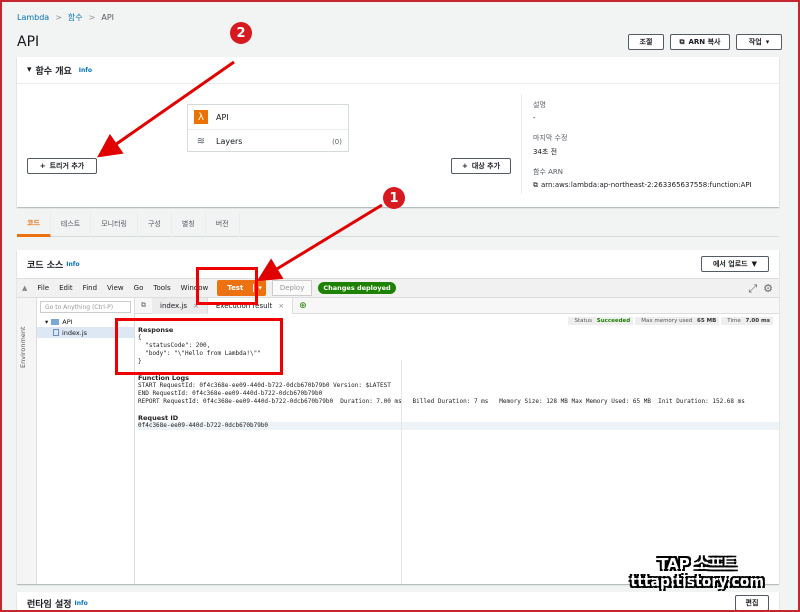  What do you see at coordinates (398, 264) in the screenshot?
I see `code-source-header: 코드 소스 Info` at bounding box center [398, 264].